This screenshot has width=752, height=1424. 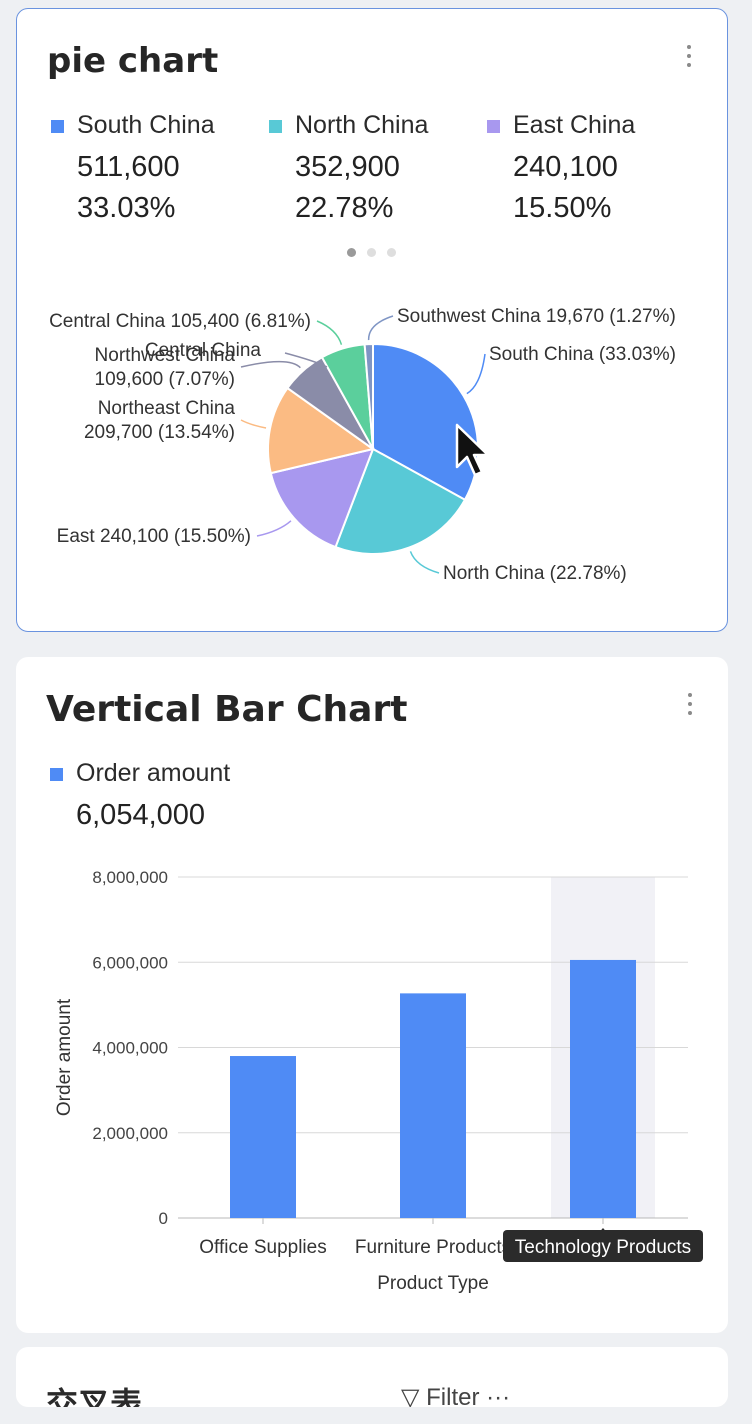 What do you see at coordinates (433, 1105) in the screenshot?
I see `bar-furniture-products` at bounding box center [433, 1105].